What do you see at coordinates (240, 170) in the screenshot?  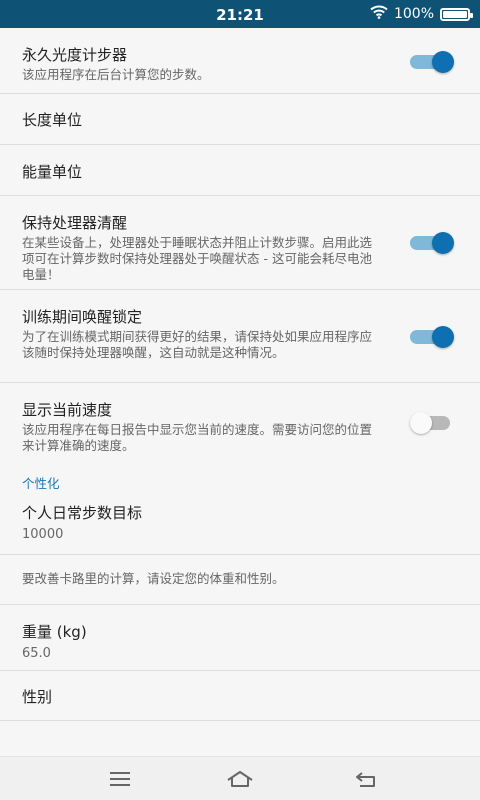 I see `setting-energy-unit: 能量单位` at bounding box center [240, 170].